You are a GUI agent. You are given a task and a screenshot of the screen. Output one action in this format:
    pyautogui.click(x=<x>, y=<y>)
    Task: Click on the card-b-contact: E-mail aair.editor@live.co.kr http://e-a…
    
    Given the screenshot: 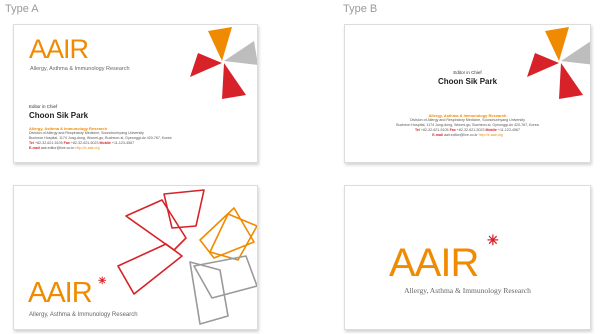 What is the action you would take?
    pyautogui.click(x=467, y=135)
    